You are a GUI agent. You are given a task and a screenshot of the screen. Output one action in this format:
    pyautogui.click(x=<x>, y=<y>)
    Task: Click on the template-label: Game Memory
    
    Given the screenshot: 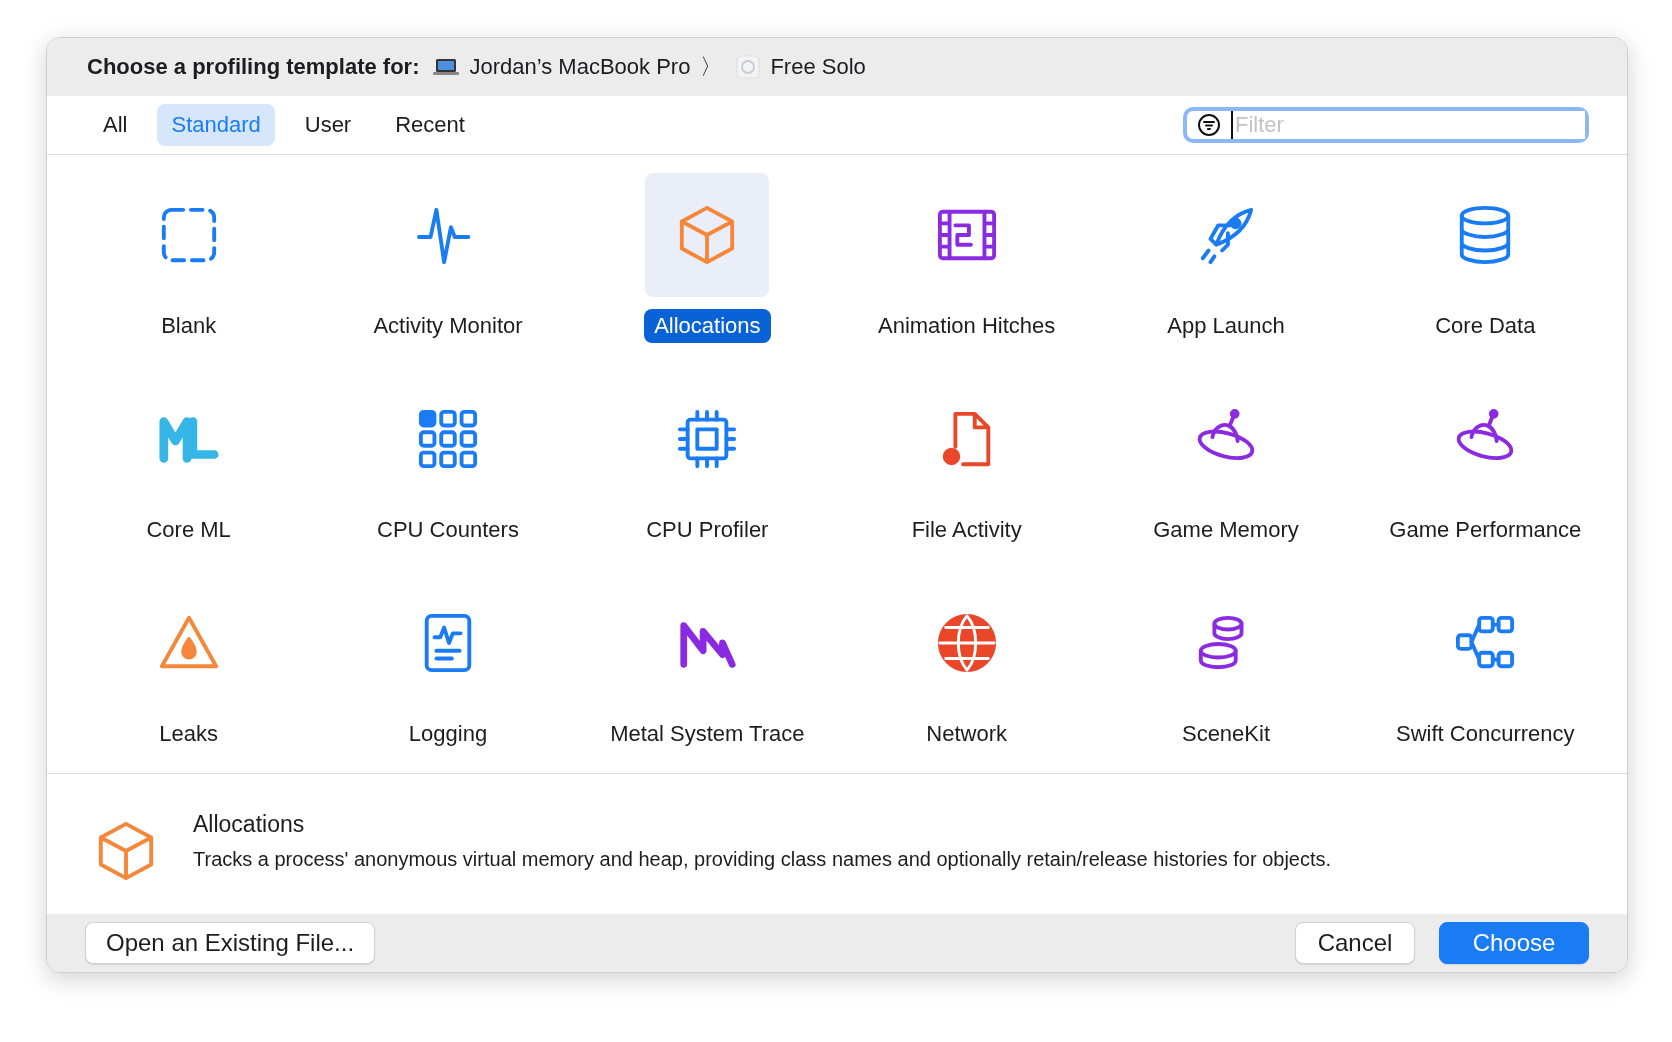 What is the action you would take?
    pyautogui.click(x=1226, y=530)
    